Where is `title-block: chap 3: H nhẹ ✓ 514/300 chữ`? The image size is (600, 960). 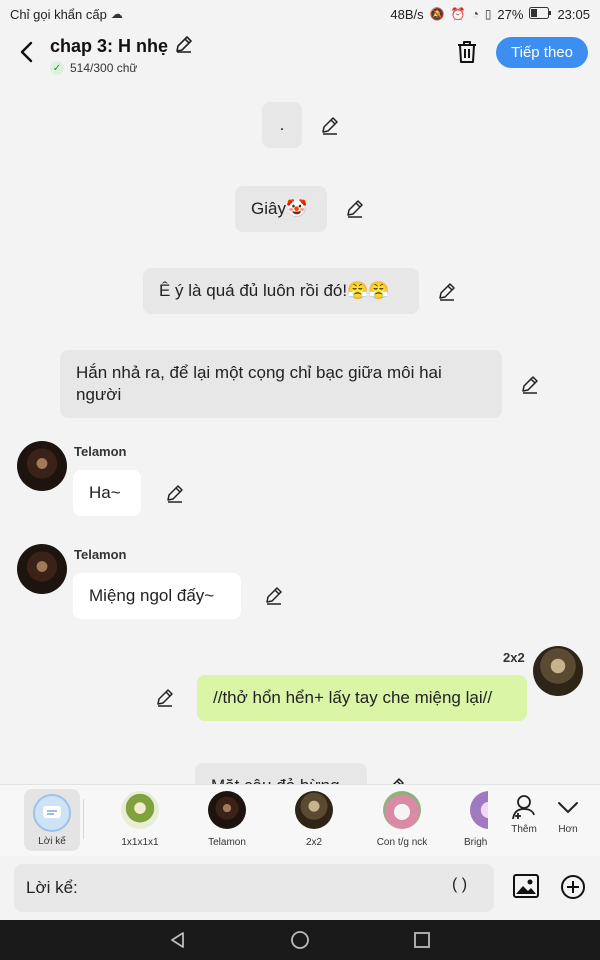
title-block: chap 3: H nhẹ ✓ 514/300 chữ is located at coordinates (122, 54).